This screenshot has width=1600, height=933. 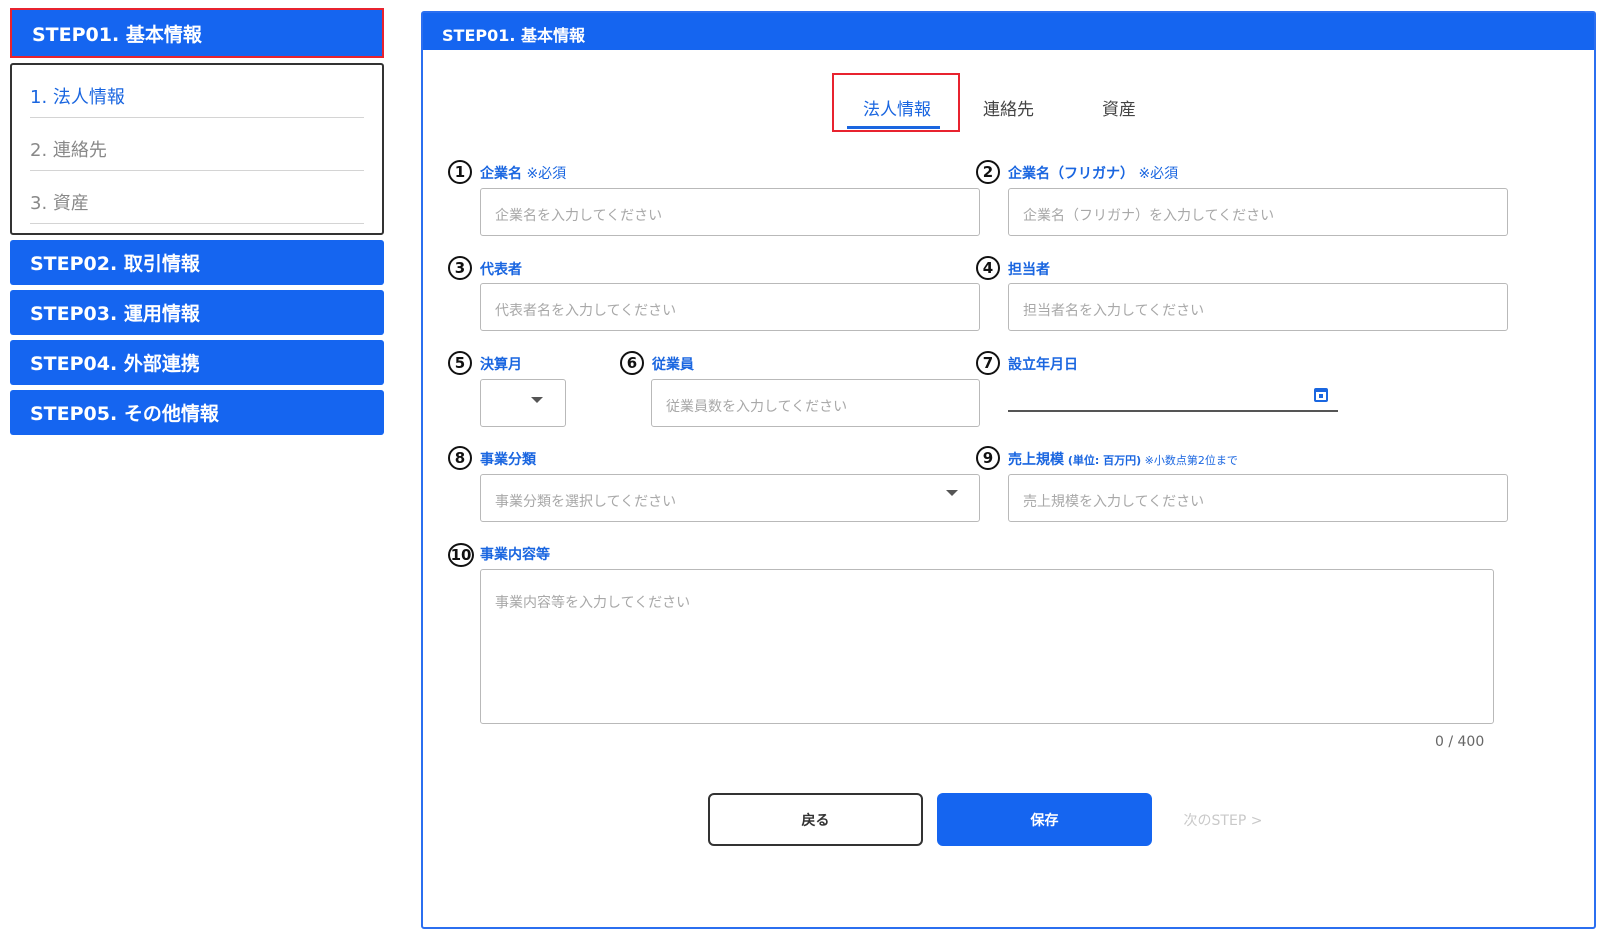 What do you see at coordinates (1119, 107) in the screenshot?
I see `tab-assets: 資産` at bounding box center [1119, 107].